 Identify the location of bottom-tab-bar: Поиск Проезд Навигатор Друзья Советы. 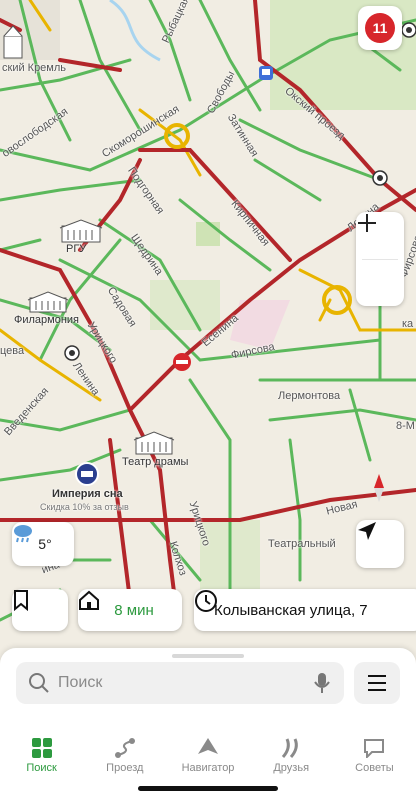
(208, 755).